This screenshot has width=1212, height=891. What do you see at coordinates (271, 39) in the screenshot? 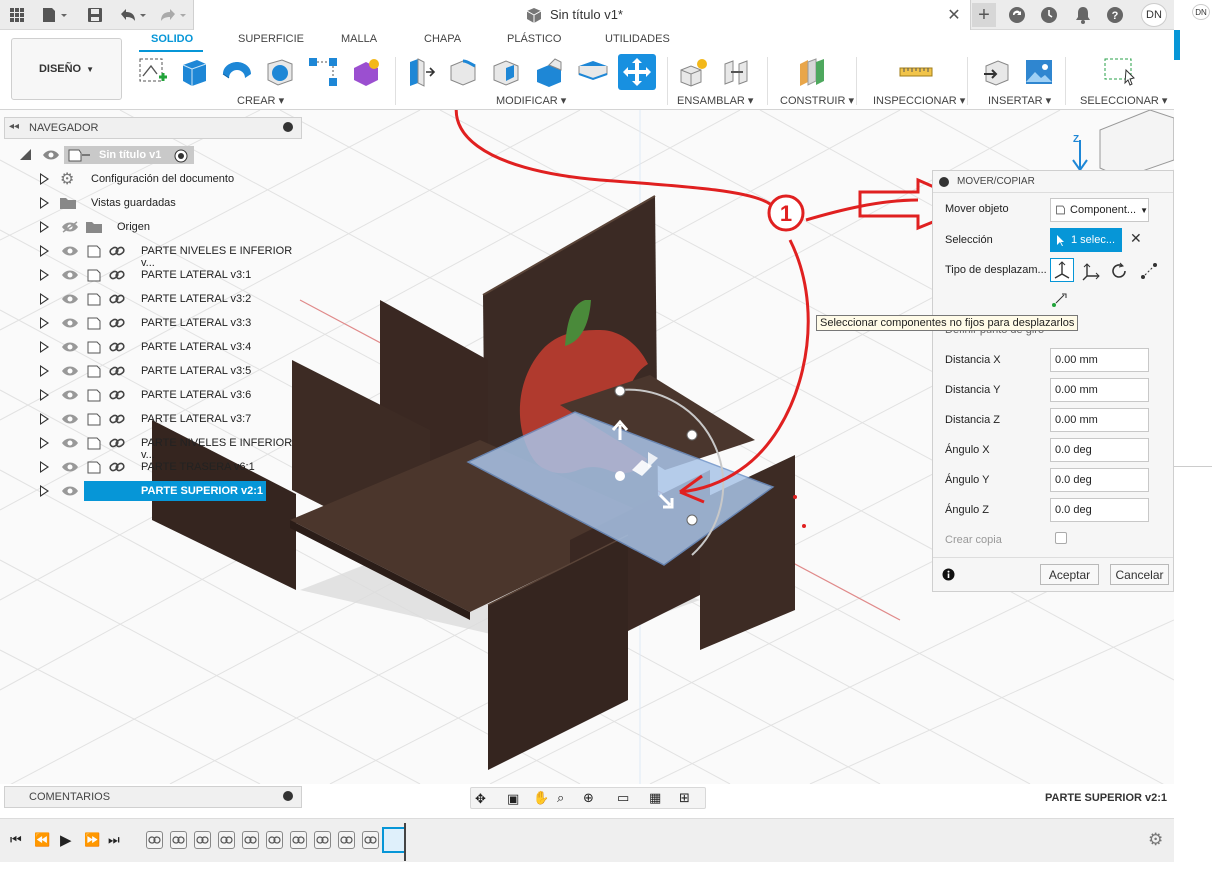
I see `tab-superficie: SUPERFICIE` at bounding box center [271, 39].